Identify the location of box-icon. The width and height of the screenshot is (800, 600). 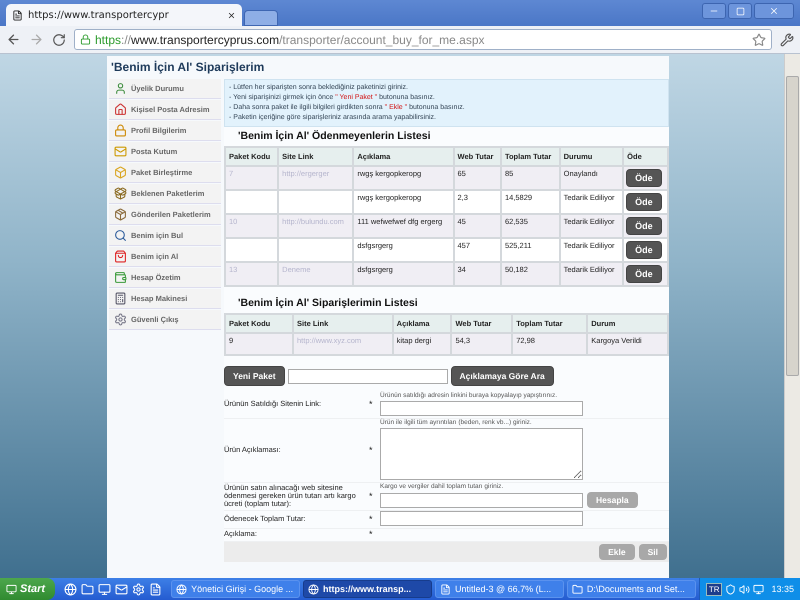
(120, 172).